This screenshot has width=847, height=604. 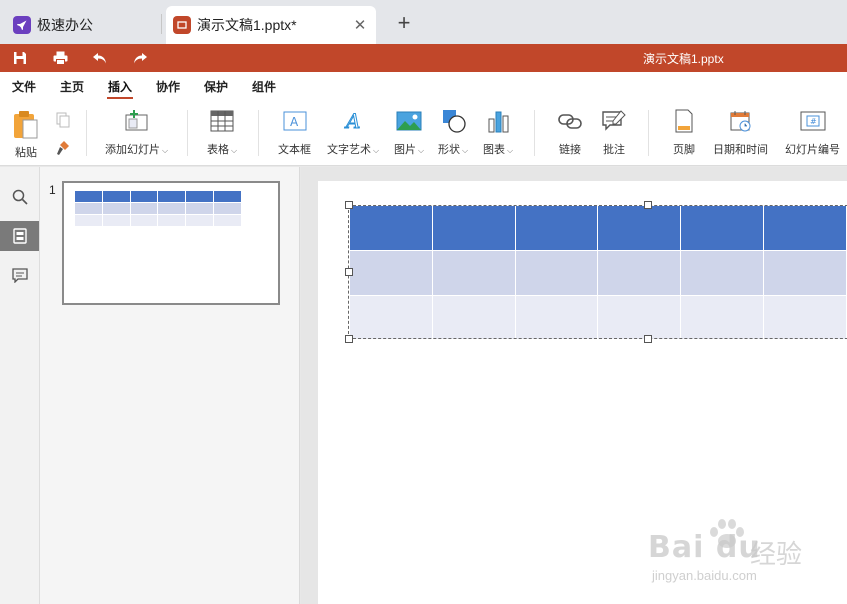 I want to click on tab-document: 演示文稿1.pptx* ✕, so click(x=271, y=25).